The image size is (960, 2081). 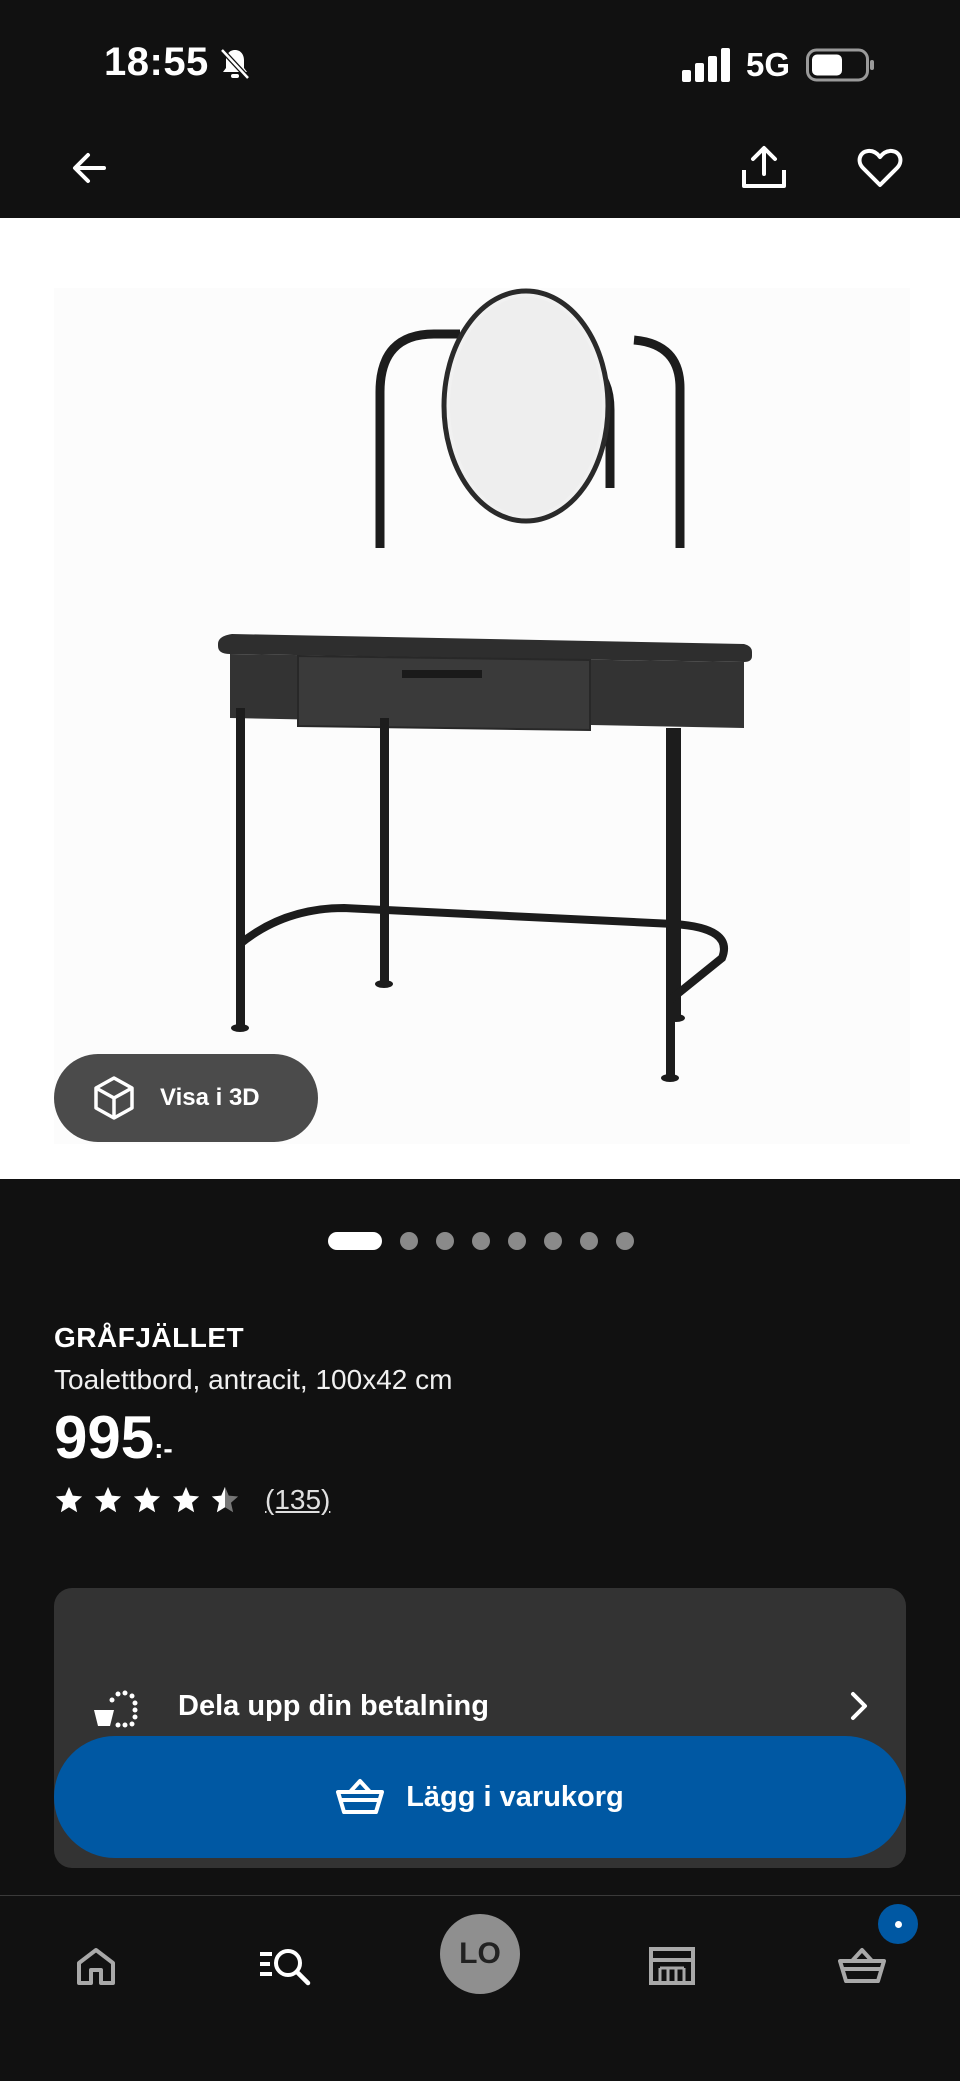 I want to click on share-icon, so click(x=764, y=167).